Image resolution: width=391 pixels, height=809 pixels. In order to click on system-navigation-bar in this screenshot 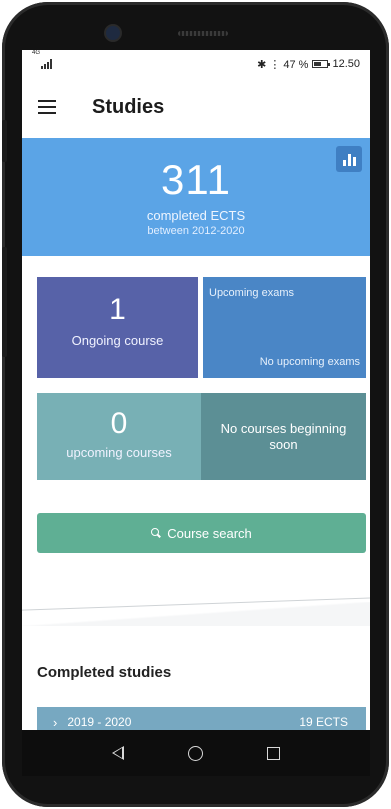, I will do `click(196, 753)`.